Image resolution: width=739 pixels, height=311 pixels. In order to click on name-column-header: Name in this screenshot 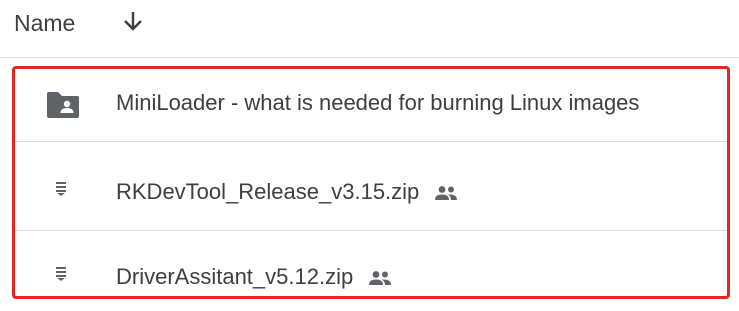, I will do `click(44, 23)`.